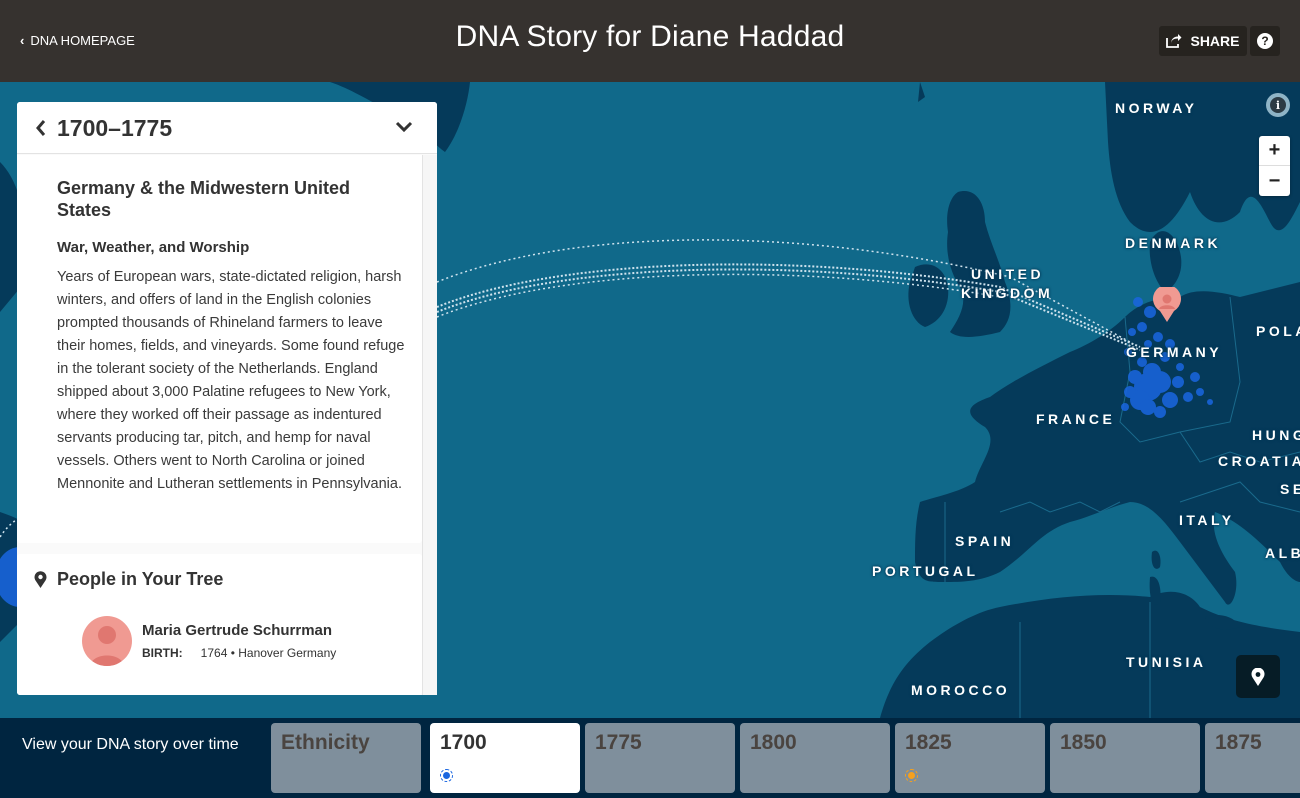 This screenshot has height=798, width=1300. Describe the element at coordinates (1076, 419) in the screenshot. I see `label-france: FRANCE` at that location.